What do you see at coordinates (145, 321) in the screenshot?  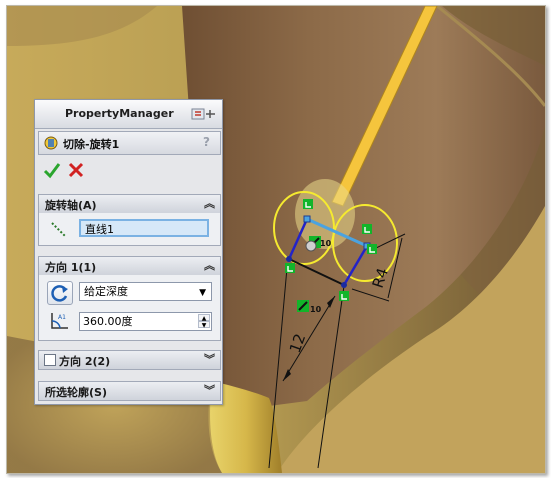 I see `angle-input: 360.00度 ▲ ▼` at bounding box center [145, 321].